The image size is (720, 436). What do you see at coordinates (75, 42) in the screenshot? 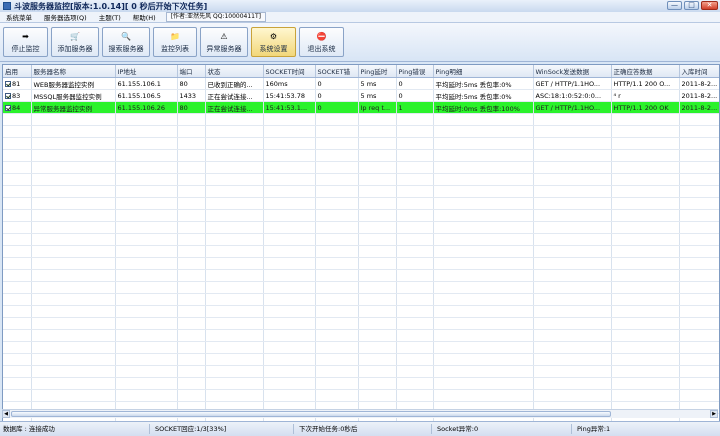
I see `add-server-button: 🛒 添加服务器` at bounding box center [75, 42].